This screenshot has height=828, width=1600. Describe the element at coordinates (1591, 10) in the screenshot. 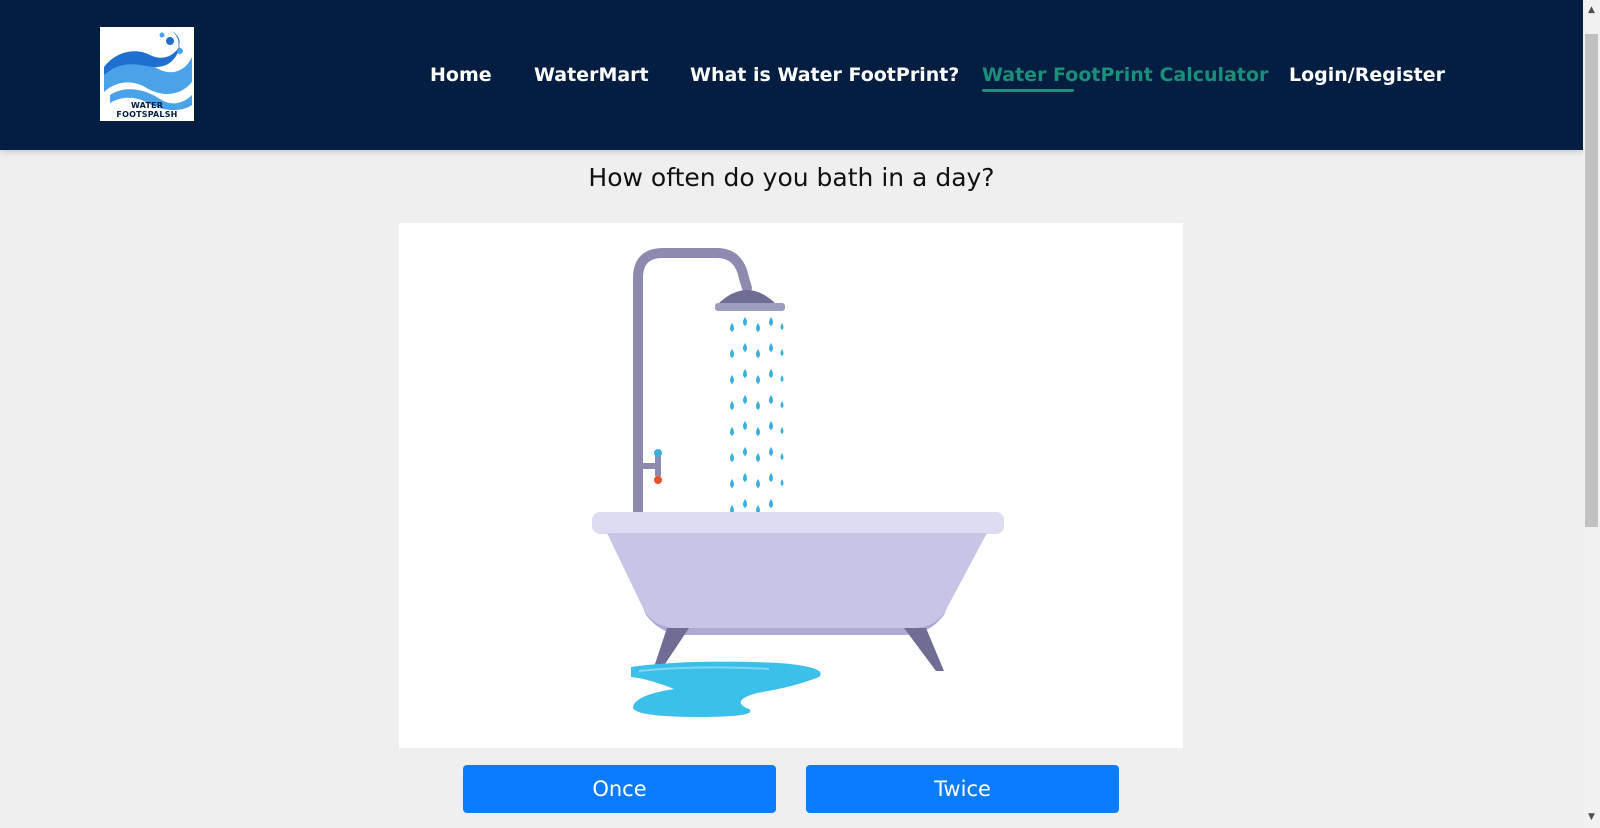

I see `scroll-up-arrow-icon: ▲` at that location.